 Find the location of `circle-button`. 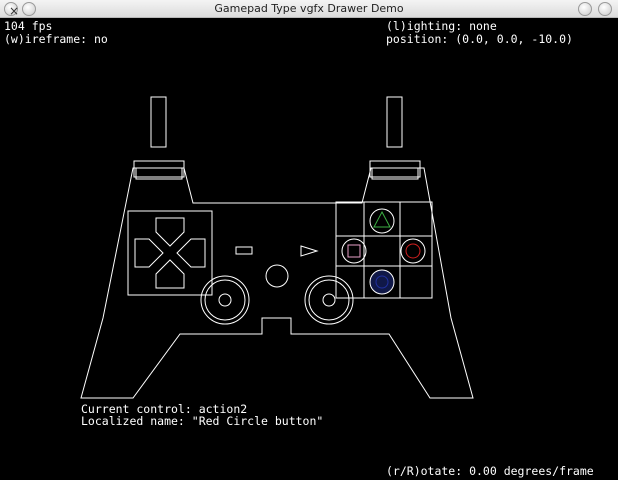

circle-button is located at coordinates (413, 251).